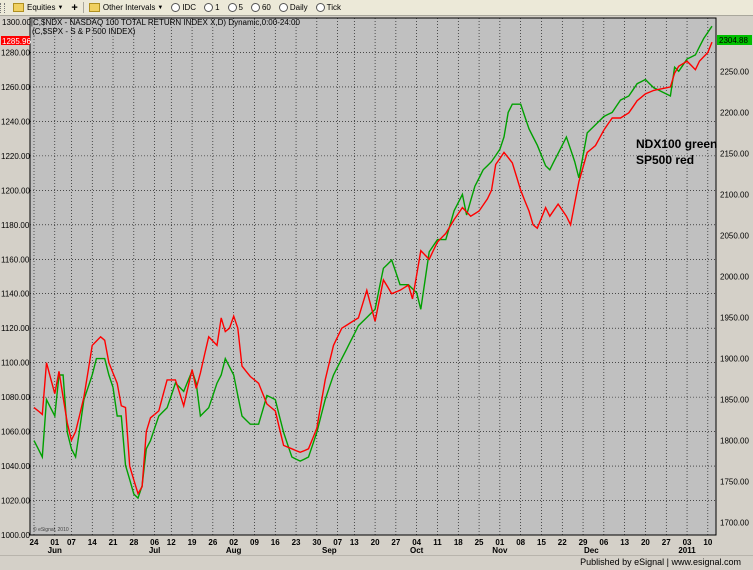  Describe the element at coordinates (15, 52) in the screenshot. I see `left-axis-tick-label: 1280.00` at that location.